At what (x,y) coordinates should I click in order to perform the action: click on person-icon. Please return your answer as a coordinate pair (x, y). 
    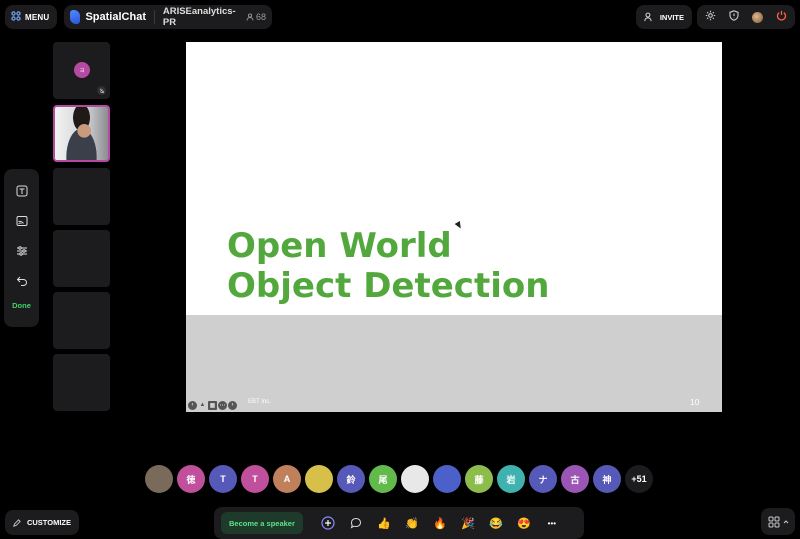
    Looking at the image, I should click on (250, 17).